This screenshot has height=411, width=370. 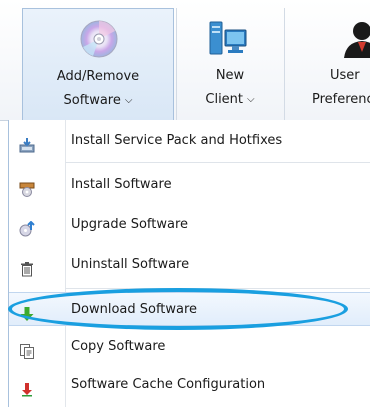 I want to click on computer-client-icon, so click(x=228, y=43).